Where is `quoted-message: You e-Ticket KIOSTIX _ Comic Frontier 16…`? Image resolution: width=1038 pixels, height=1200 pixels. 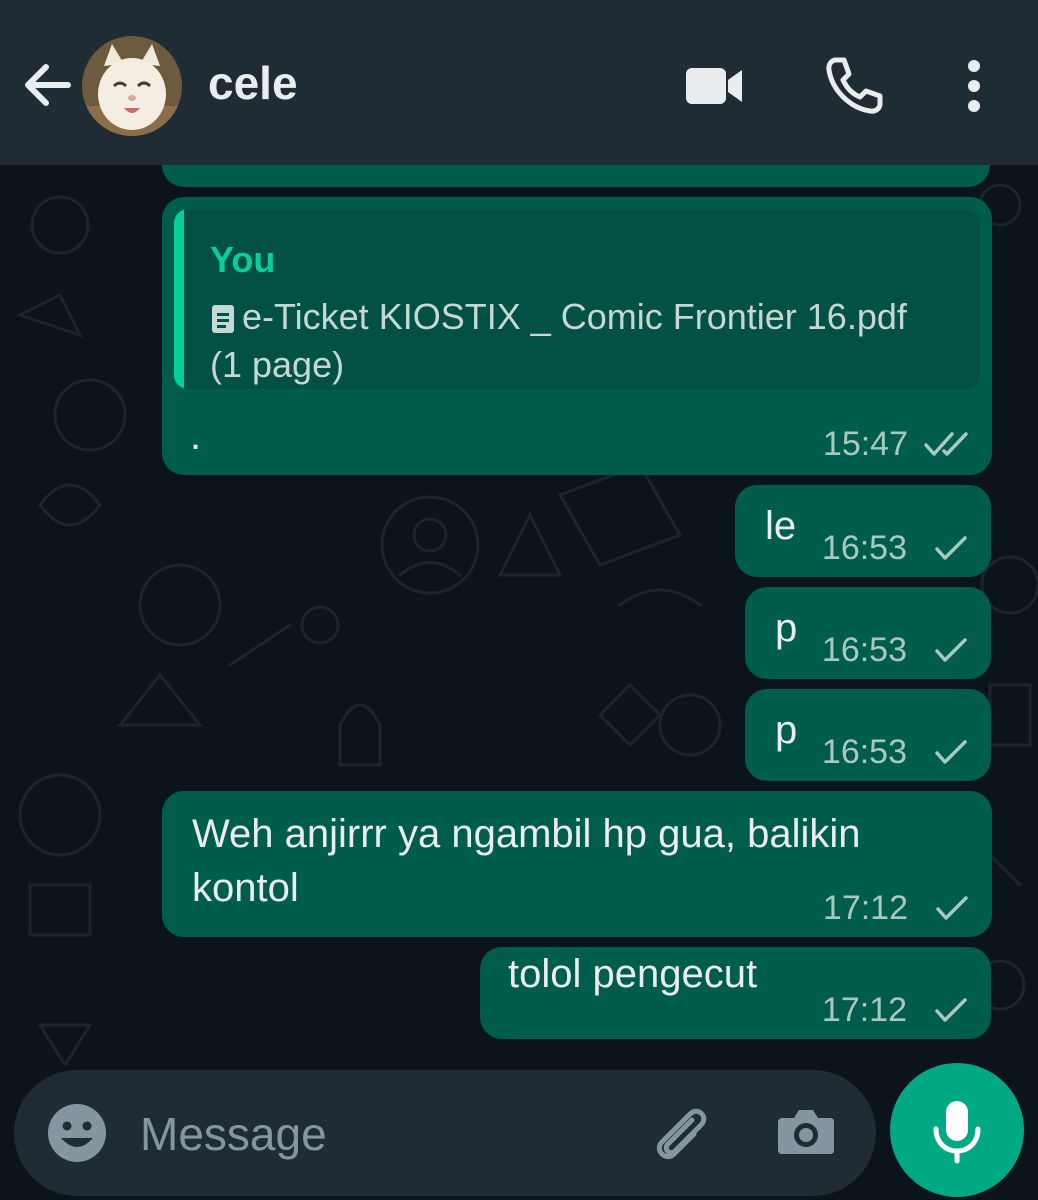 quoted-message: You e-Ticket KIOSTIX _ Comic Frontier 16… is located at coordinates (577, 299).